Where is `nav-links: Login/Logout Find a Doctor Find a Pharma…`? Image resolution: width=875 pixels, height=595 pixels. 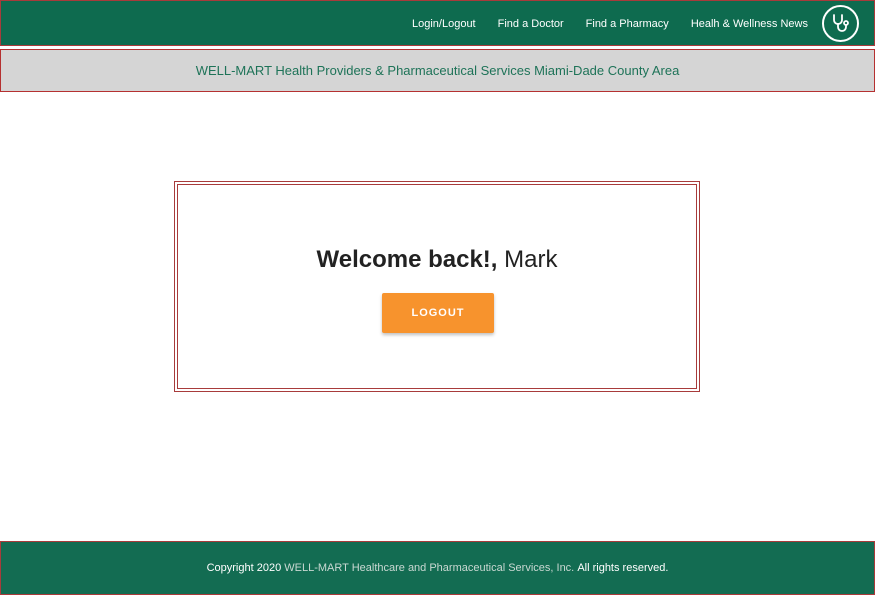 nav-links: Login/Logout Find a Doctor Find a Pharma… is located at coordinates (610, 24).